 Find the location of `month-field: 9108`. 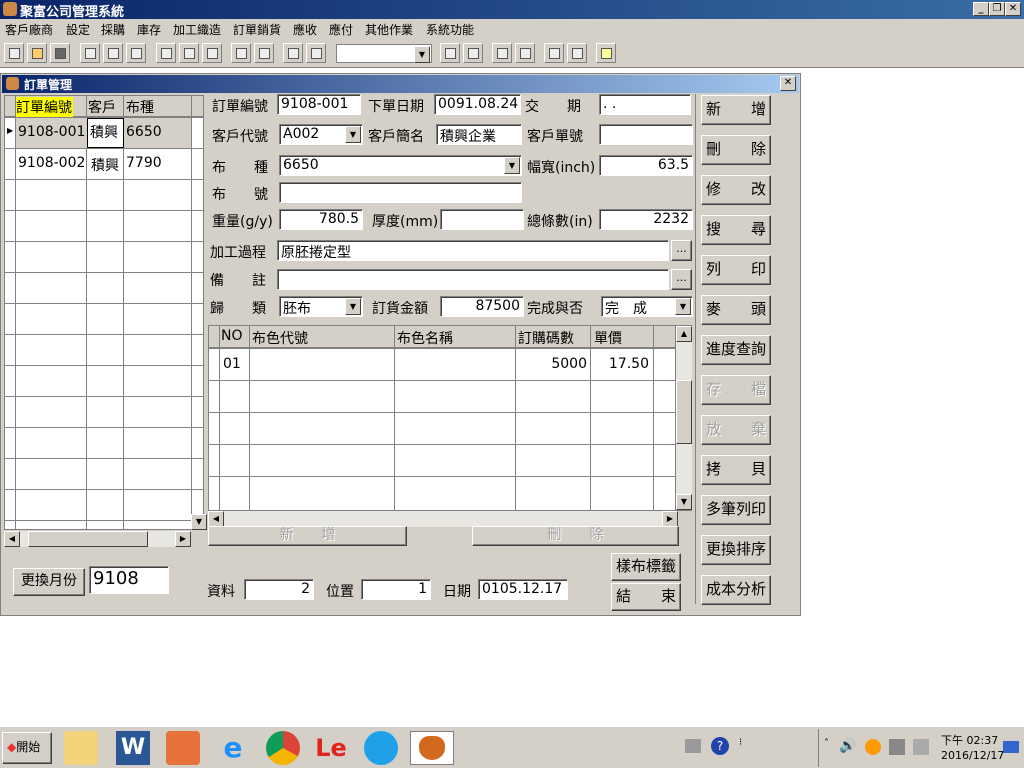

month-field: 9108 is located at coordinates (129, 580).